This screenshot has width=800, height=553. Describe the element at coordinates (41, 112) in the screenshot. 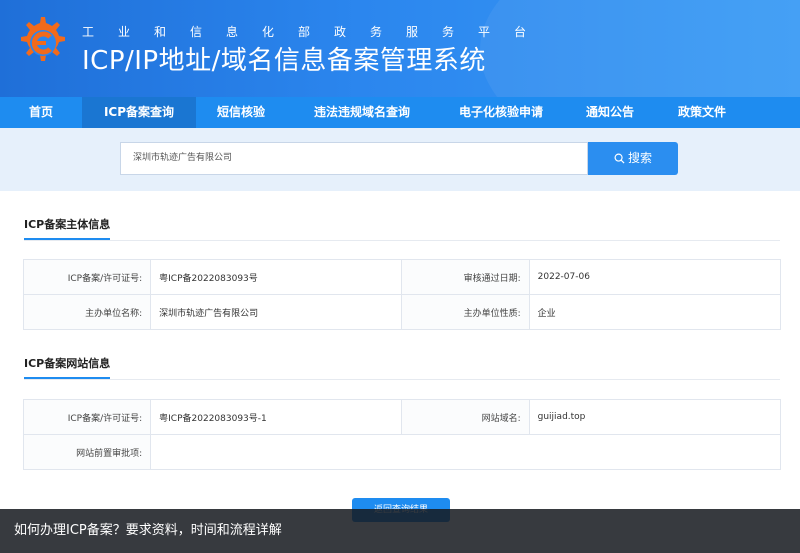

I see `nav-item-home: 首页` at that location.